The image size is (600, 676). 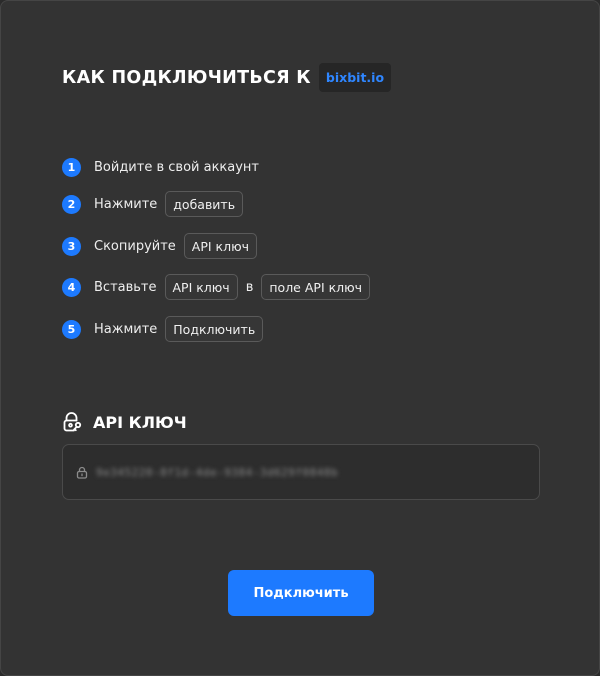 What do you see at coordinates (163, 329) in the screenshot?
I see `step-5: 5 Нажмите Подключить` at bounding box center [163, 329].